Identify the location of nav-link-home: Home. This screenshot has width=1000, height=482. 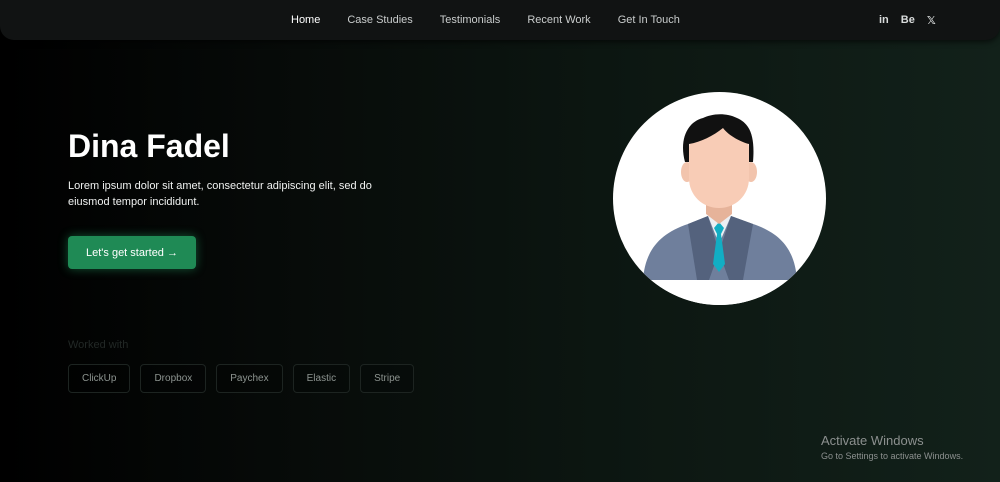
(305, 20).